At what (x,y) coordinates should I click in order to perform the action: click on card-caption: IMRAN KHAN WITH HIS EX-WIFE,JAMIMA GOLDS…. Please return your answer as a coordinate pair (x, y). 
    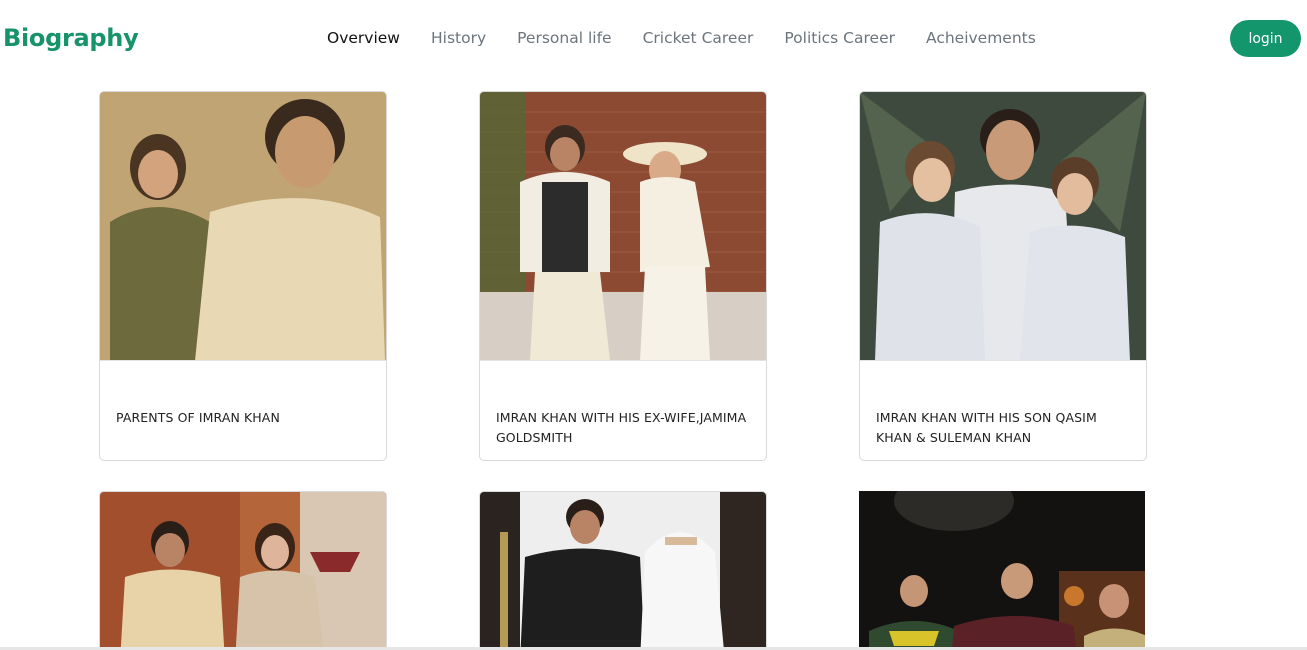
    Looking at the image, I should click on (621, 427).